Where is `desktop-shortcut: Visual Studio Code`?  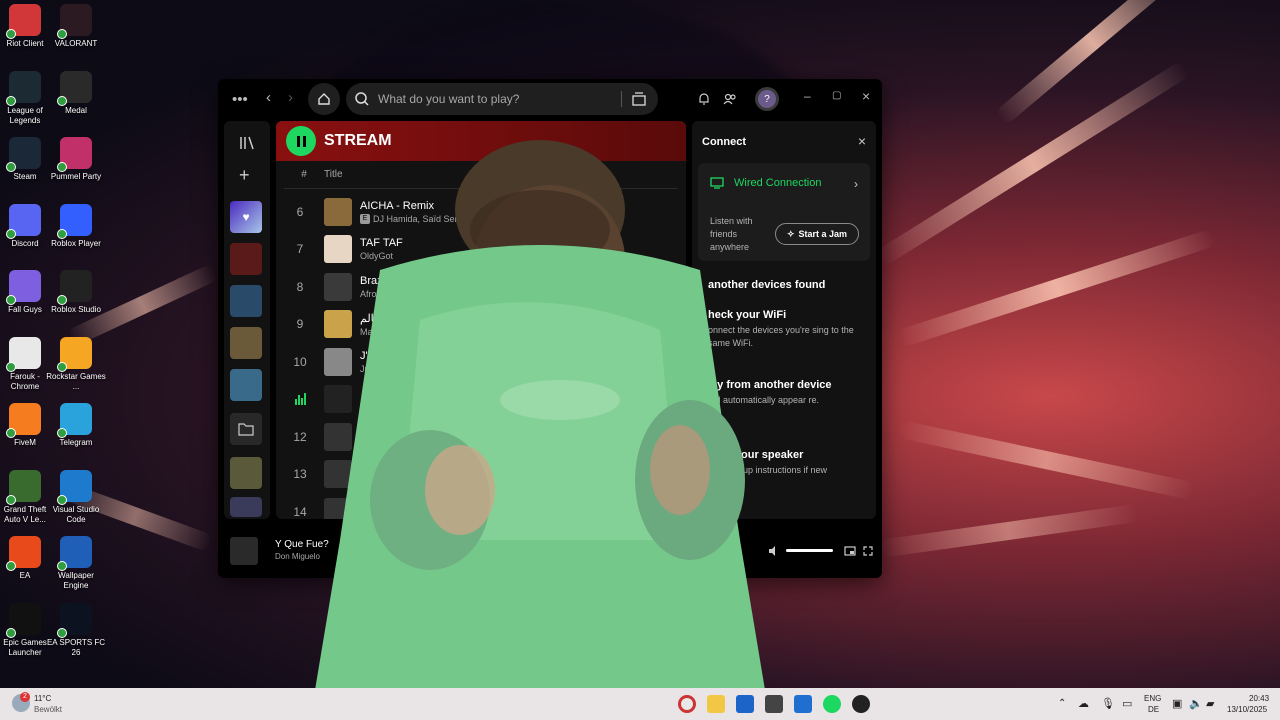
desktop-shortcut: Visual Studio Code is located at coordinates (76, 497).